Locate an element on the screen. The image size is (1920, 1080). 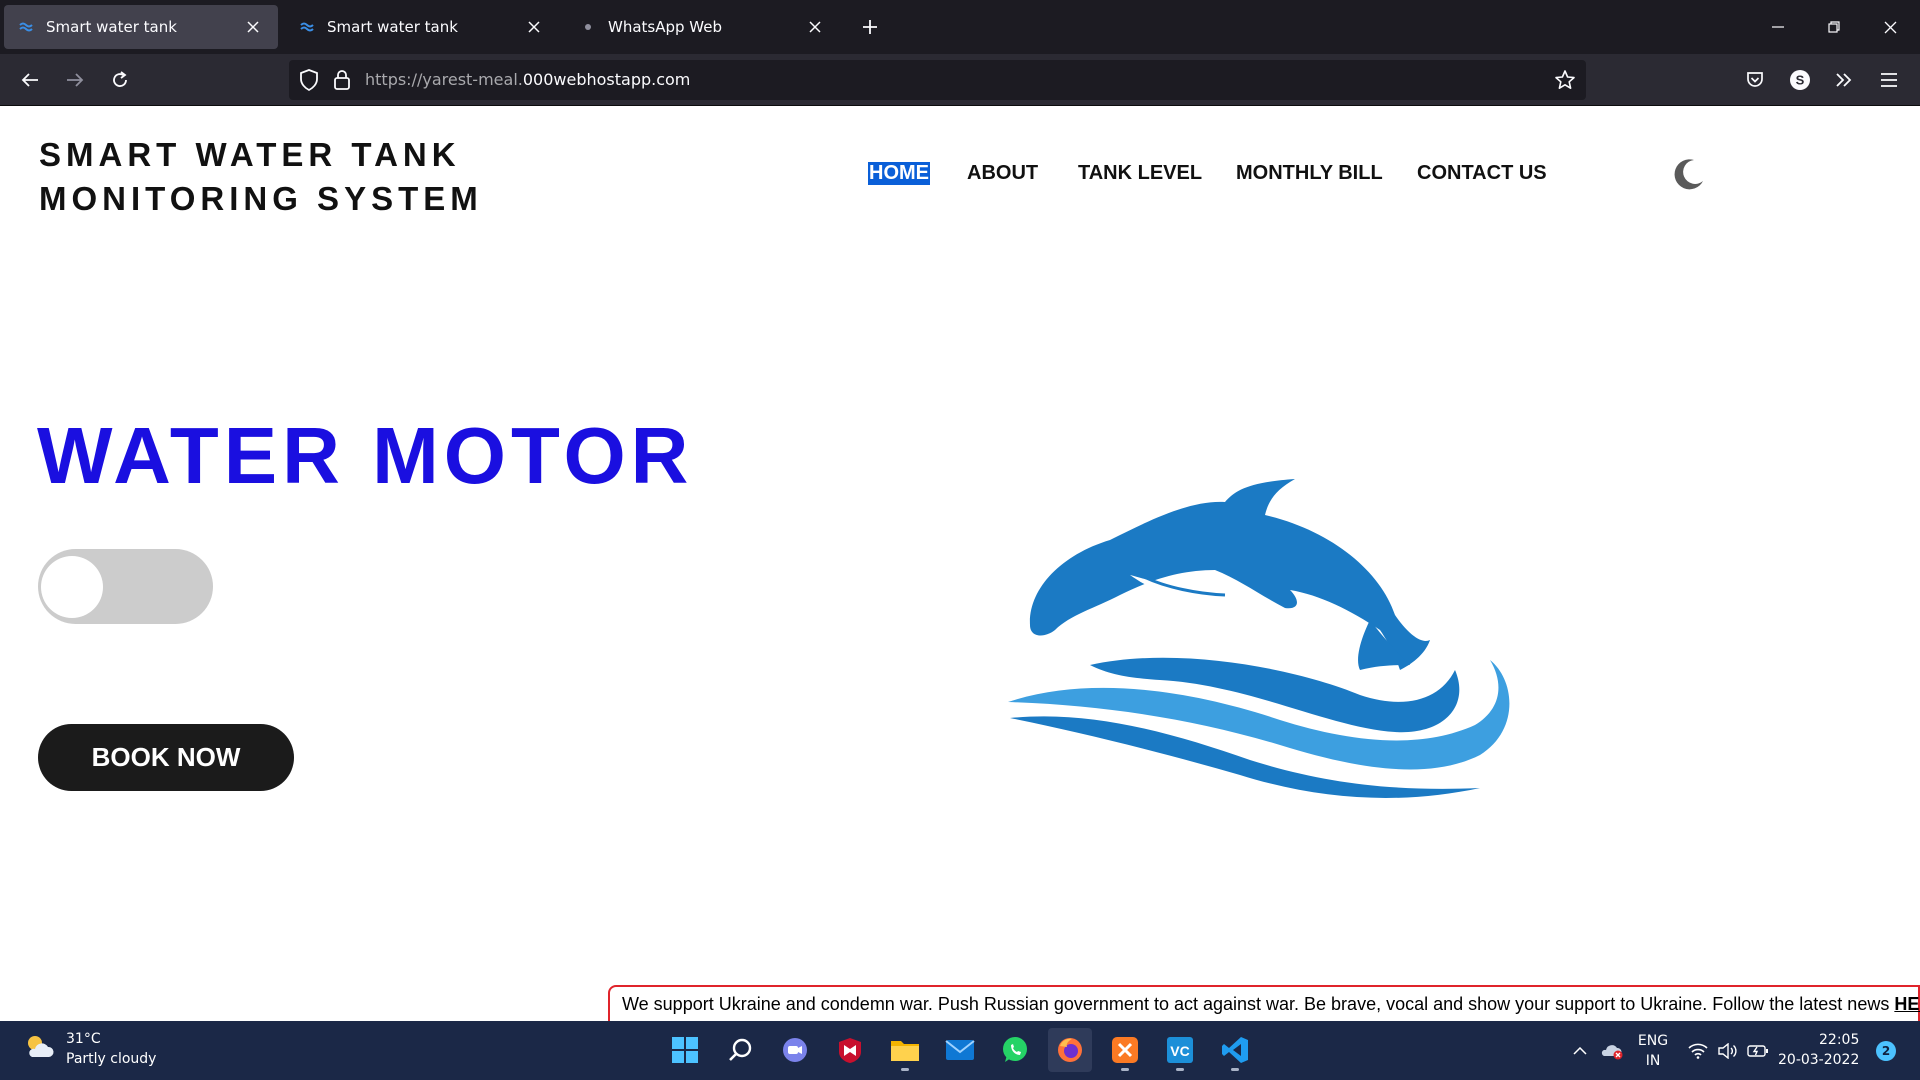
banner-here-link: HERE is located at coordinates (1907, 1004).